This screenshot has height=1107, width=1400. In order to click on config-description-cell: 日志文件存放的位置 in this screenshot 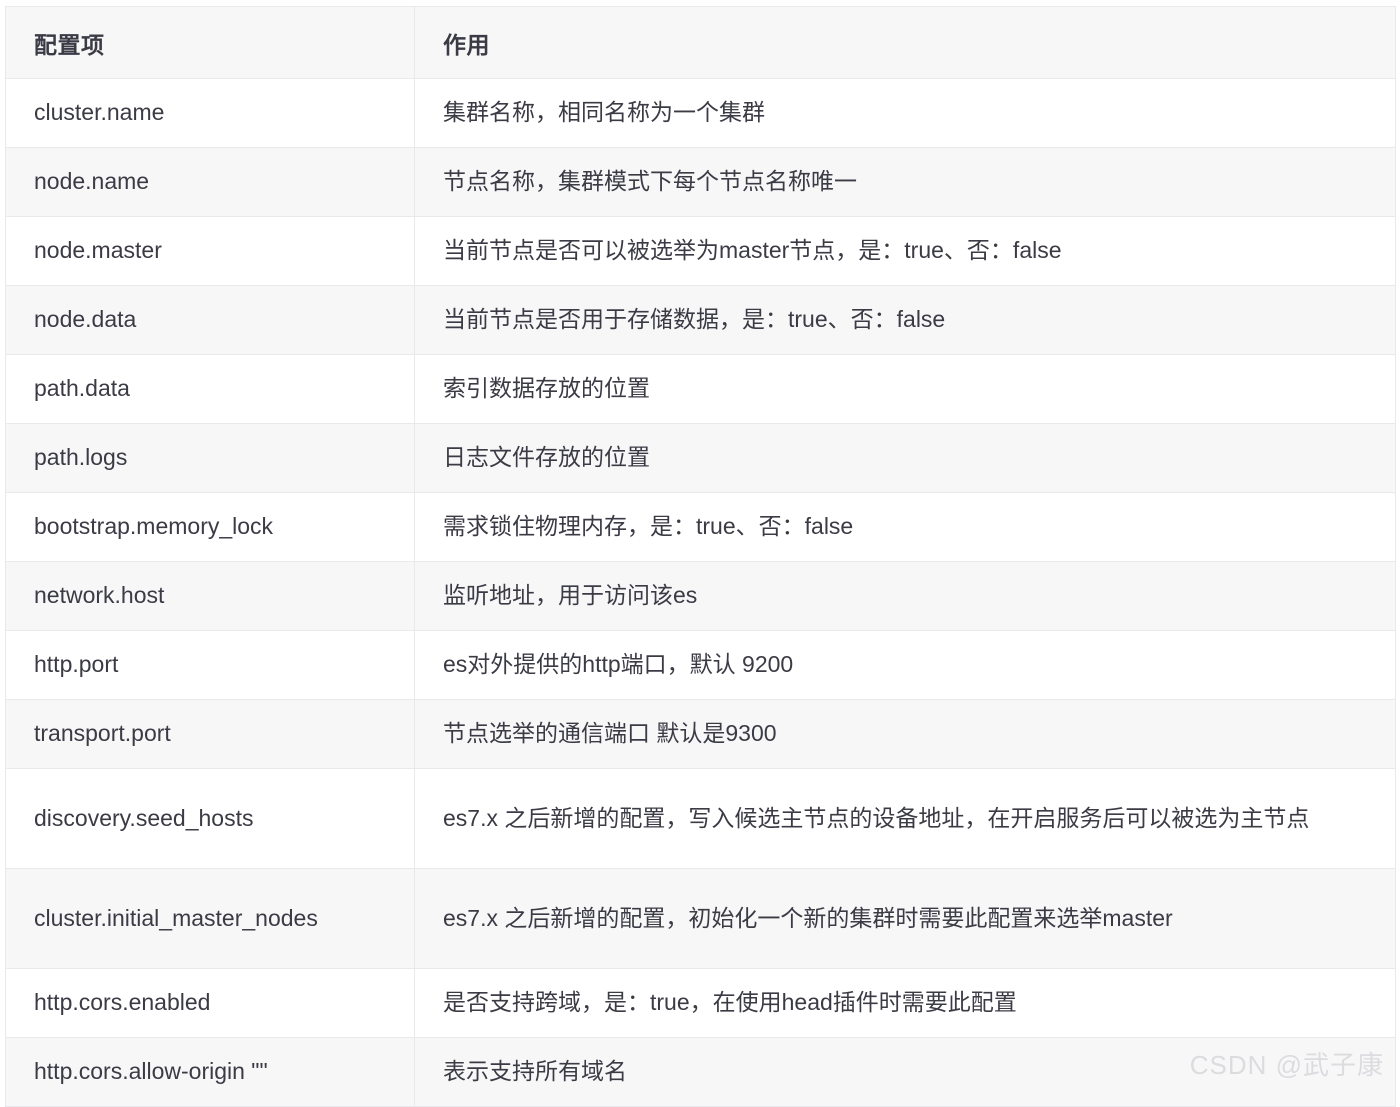, I will do `click(905, 458)`.